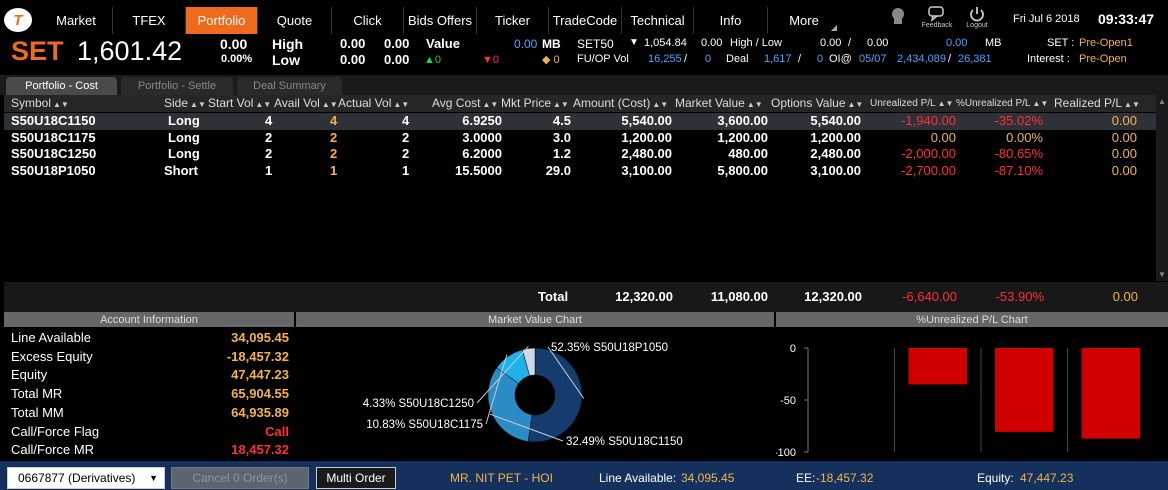  What do you see at coordinates (719, 103) in the screenshot?
I see `col-market-value: Market Value ▲▼` at bounding box center [719, 103].